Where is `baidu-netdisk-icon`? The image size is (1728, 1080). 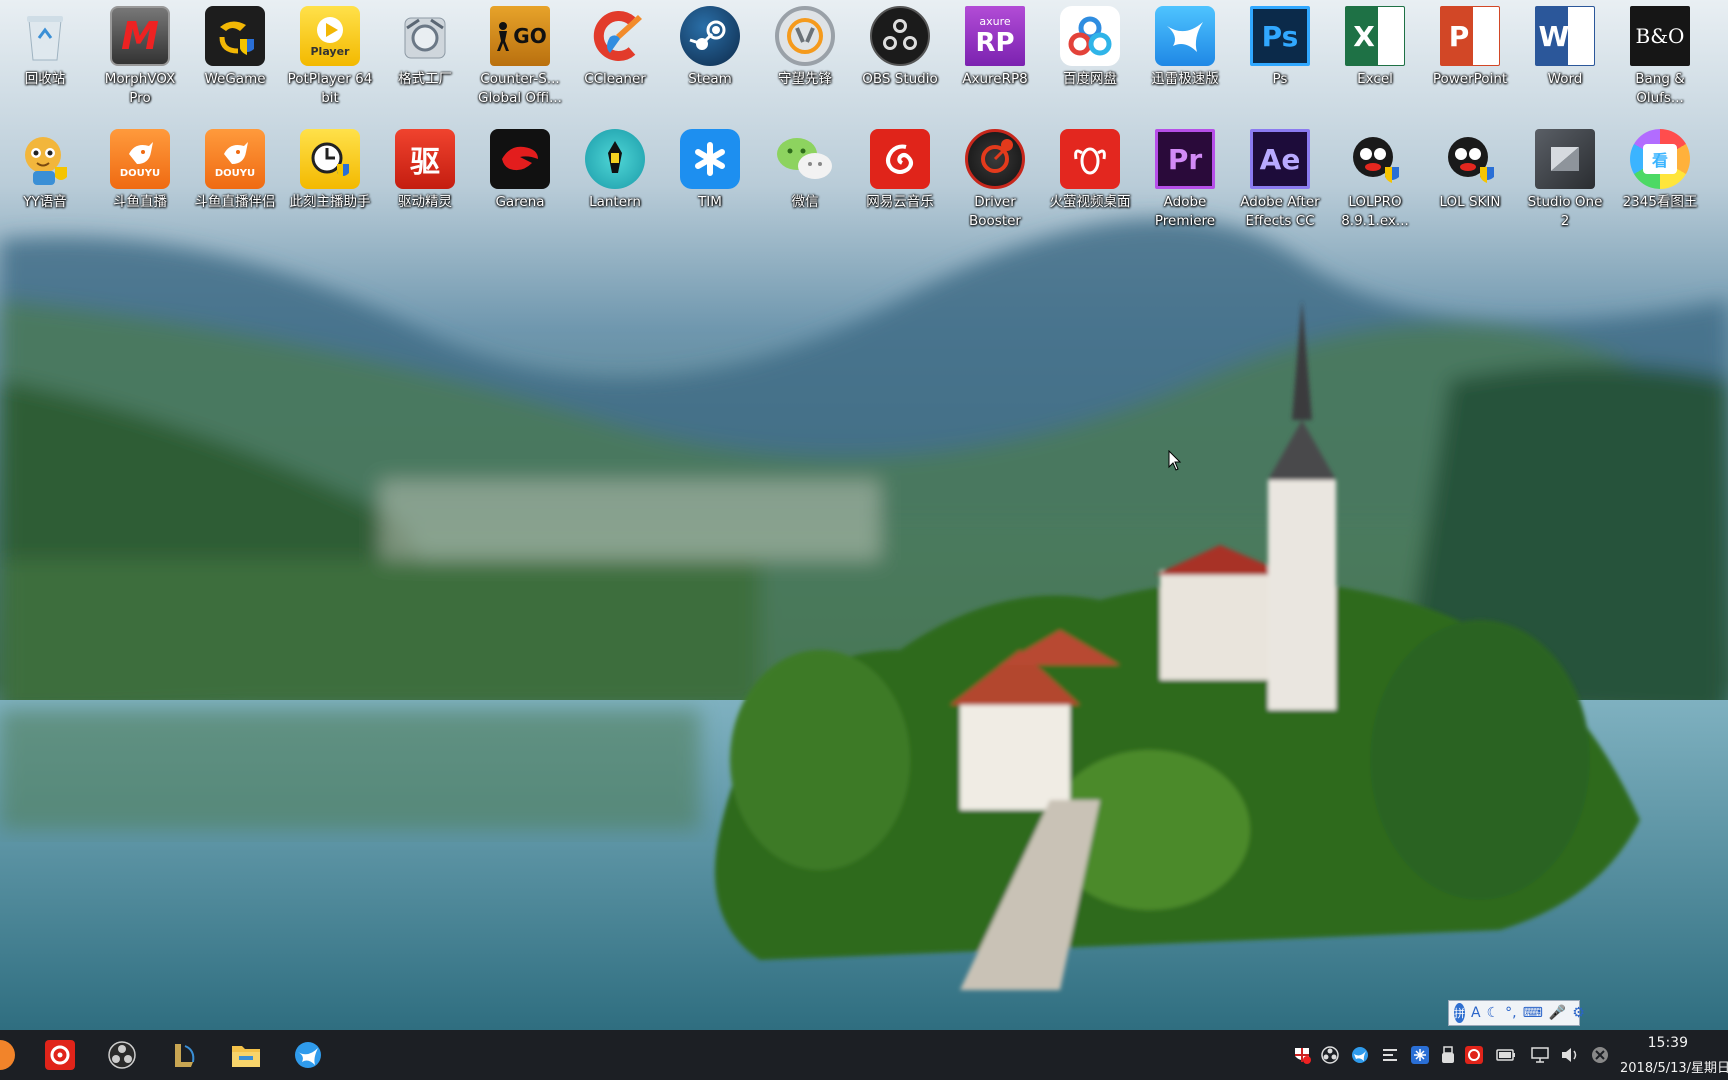
baidu-netdisk-icon is located at coordinates (1090, 36).